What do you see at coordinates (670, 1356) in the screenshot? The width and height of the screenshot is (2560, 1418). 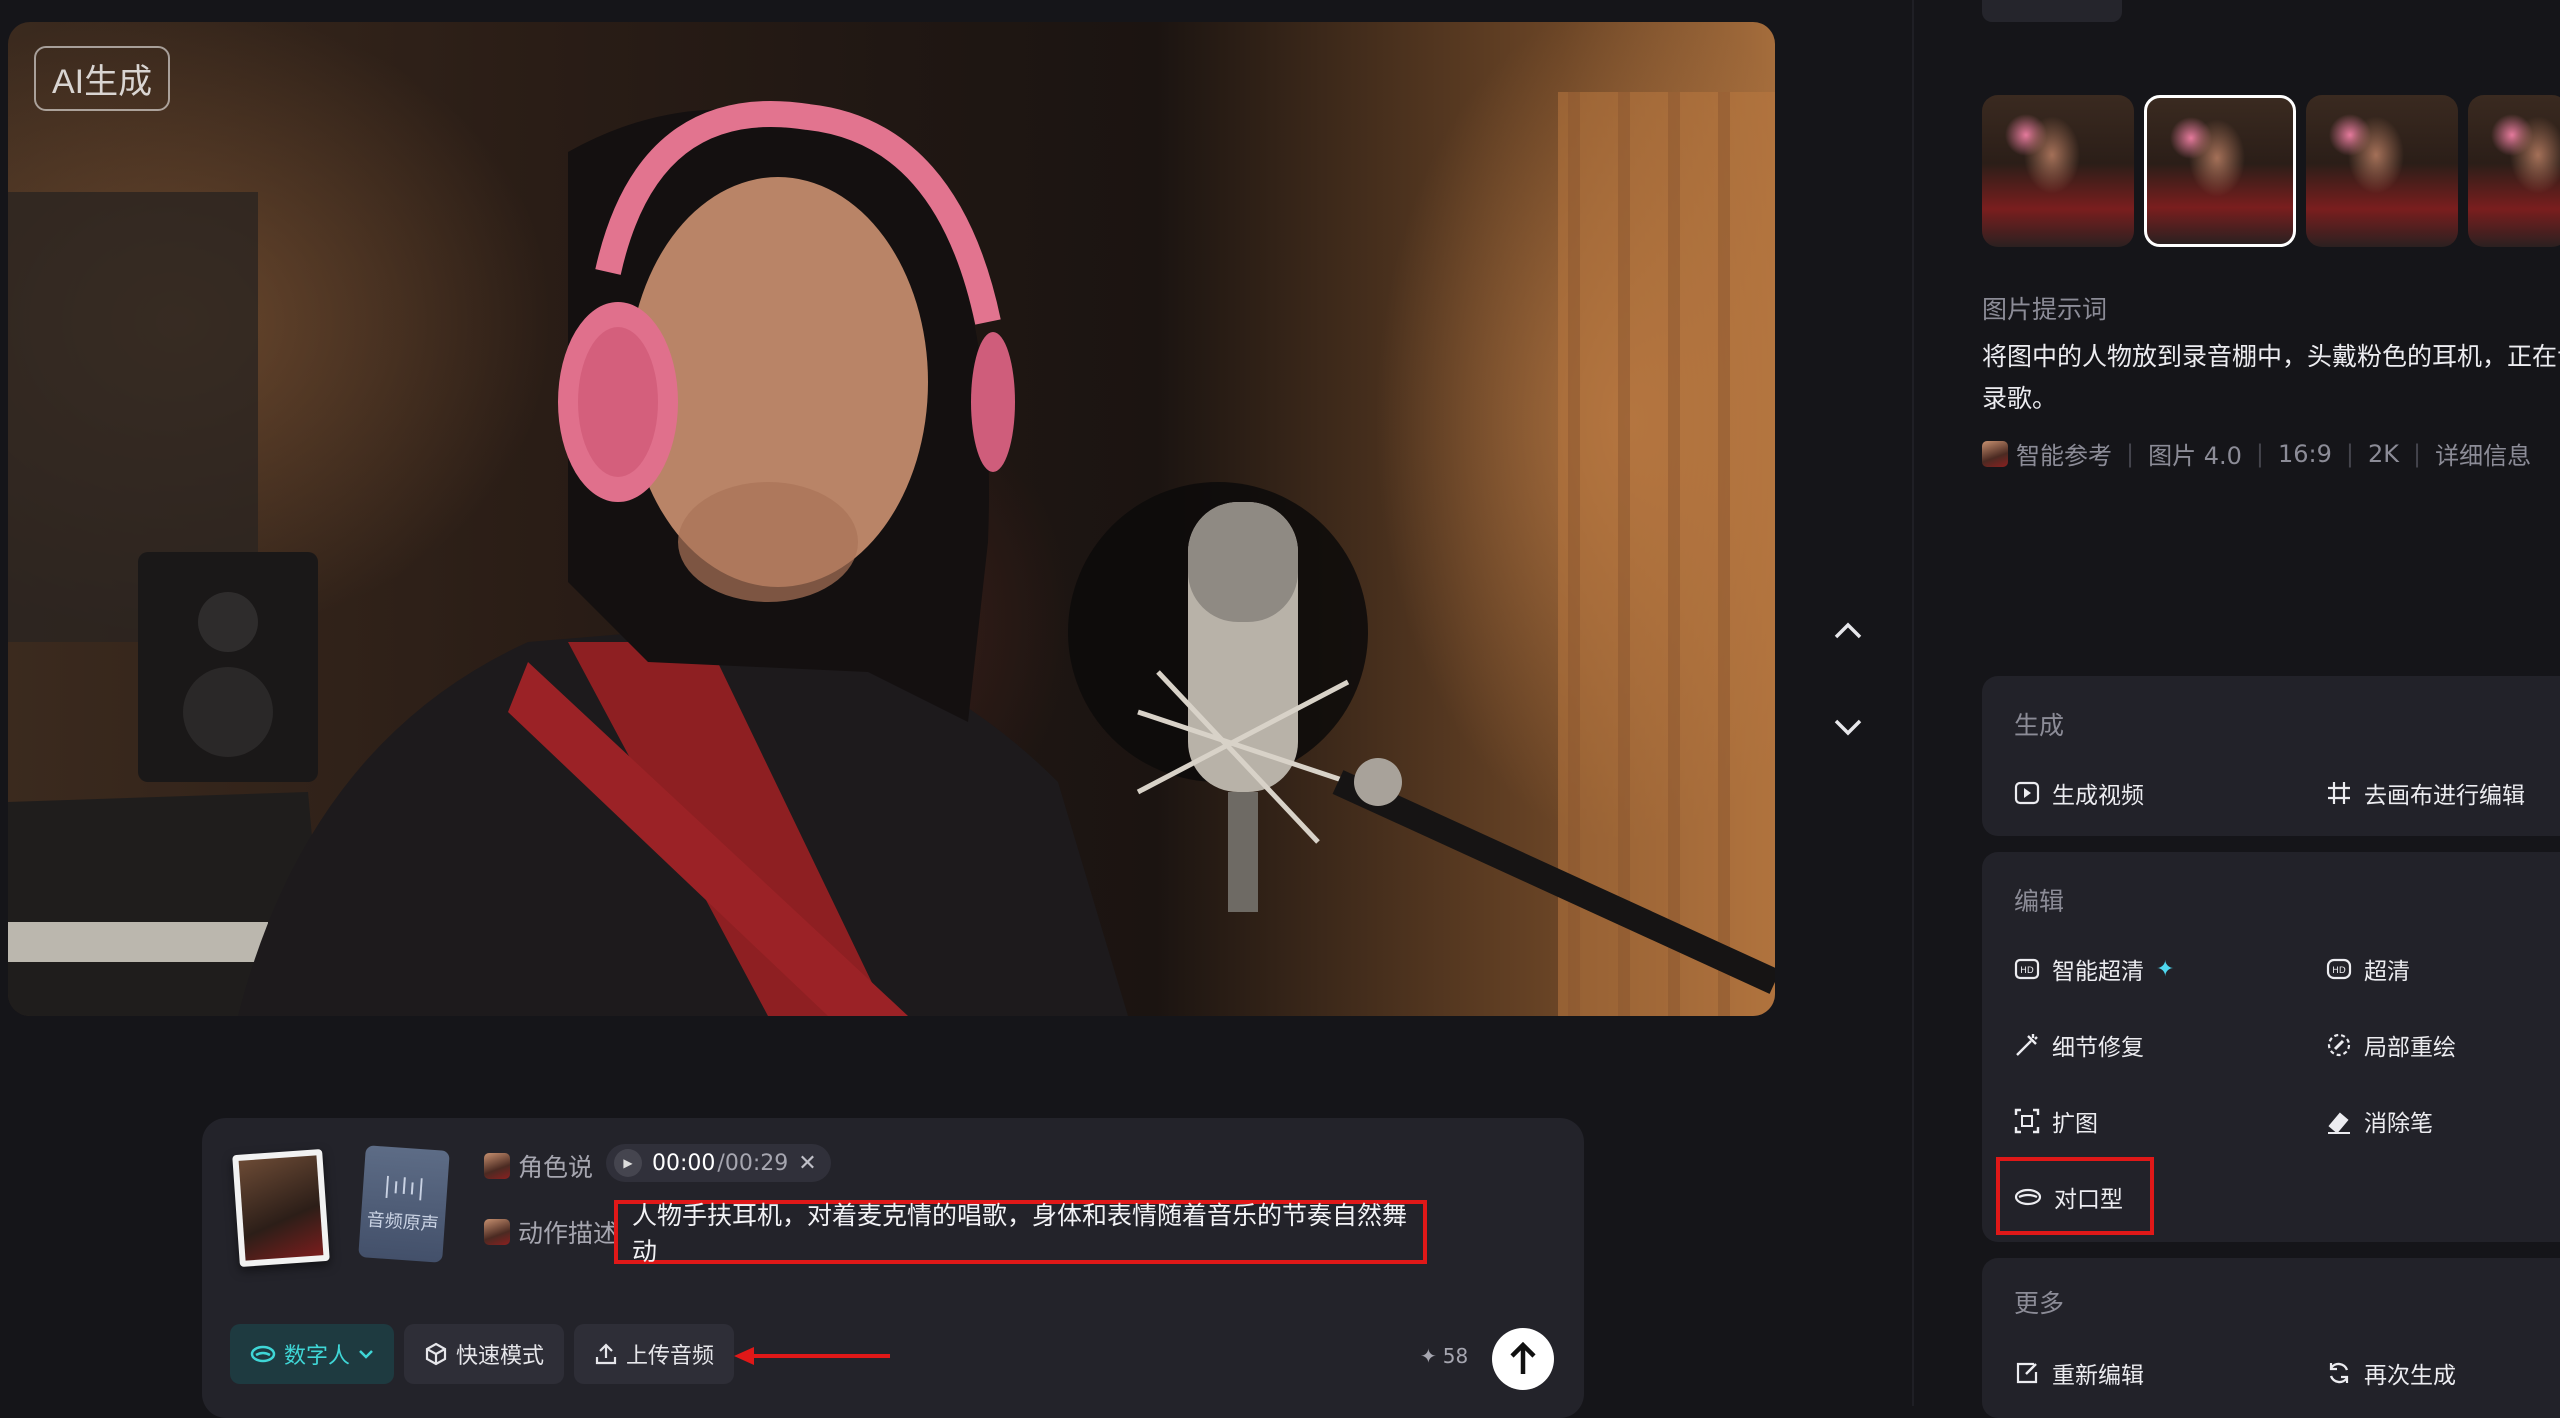 I see `upload-audio-label: 上传音频` at bounding box center [670, 1356].